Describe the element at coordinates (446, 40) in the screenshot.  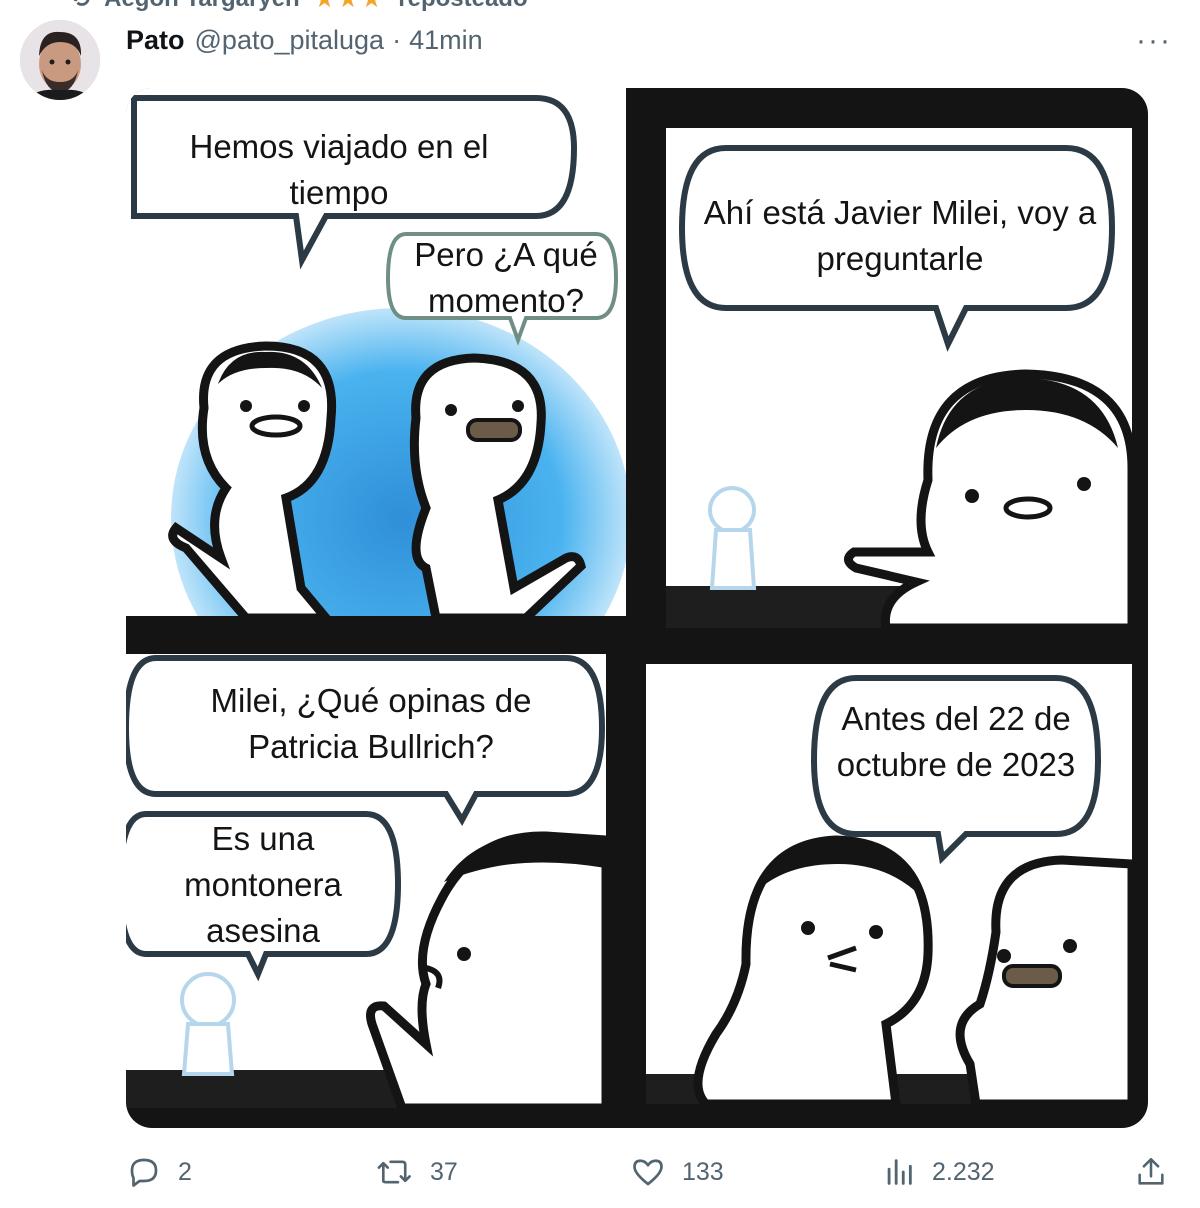
I see `tweet-timestamp: 41min` at that location.